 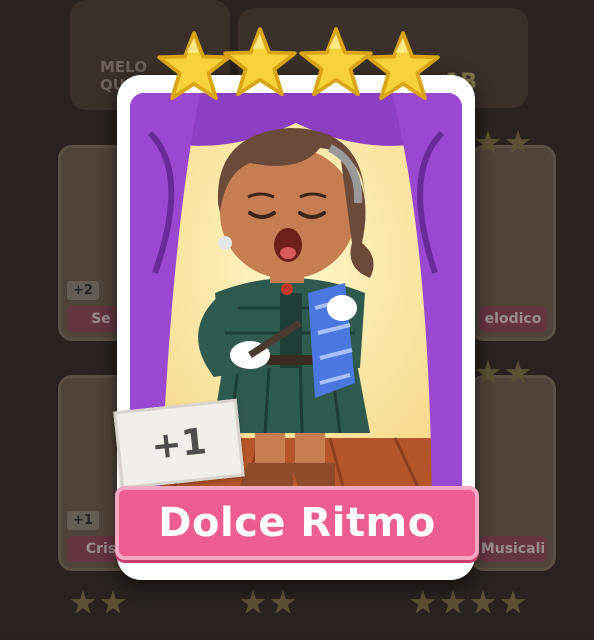 I want to click on copies-badge: +1, so click(x=179, y=444).